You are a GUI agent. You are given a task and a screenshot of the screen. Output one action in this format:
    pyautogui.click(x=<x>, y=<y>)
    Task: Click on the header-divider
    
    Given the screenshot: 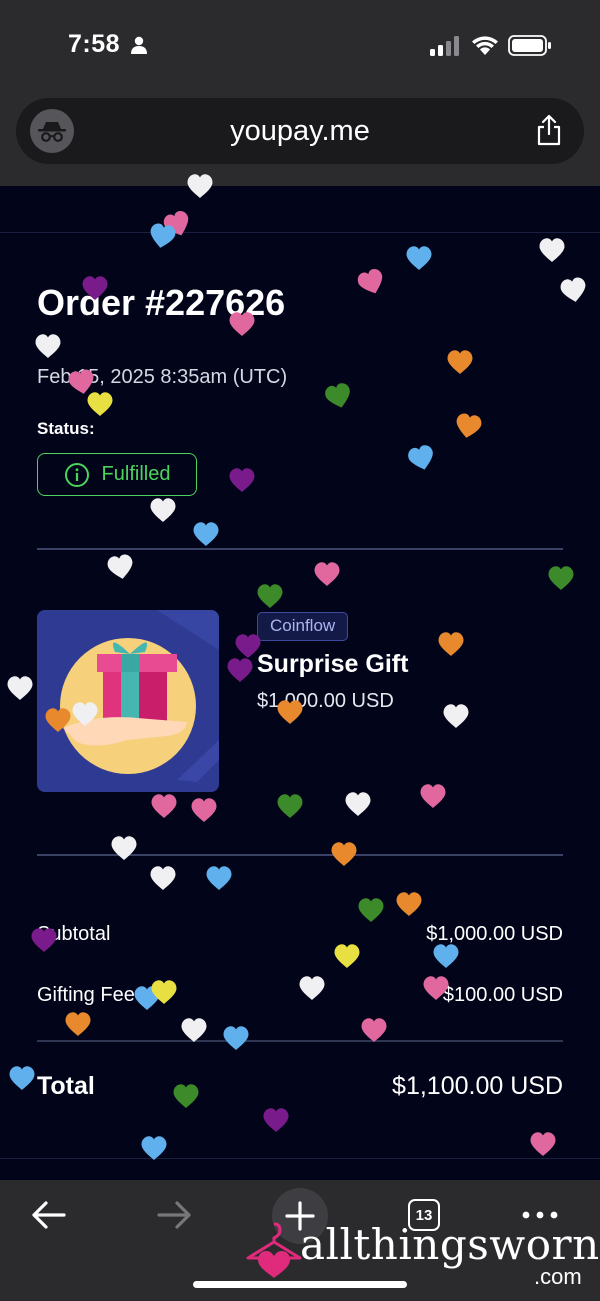 What is the action you would take?
    pyautogui.click(x=300, y=232)
    